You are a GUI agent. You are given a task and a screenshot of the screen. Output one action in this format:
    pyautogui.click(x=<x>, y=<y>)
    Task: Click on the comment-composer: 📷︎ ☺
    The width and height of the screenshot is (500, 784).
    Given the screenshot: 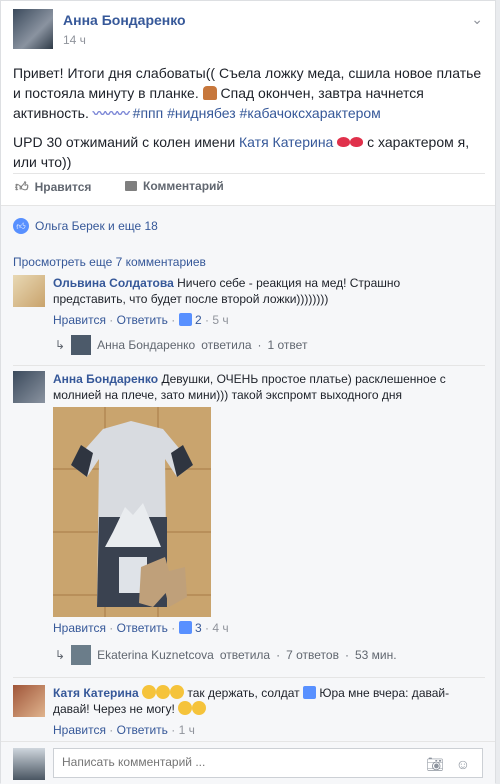 What is the action you would take?
    pyautogui.click(x=248, y=762)
    